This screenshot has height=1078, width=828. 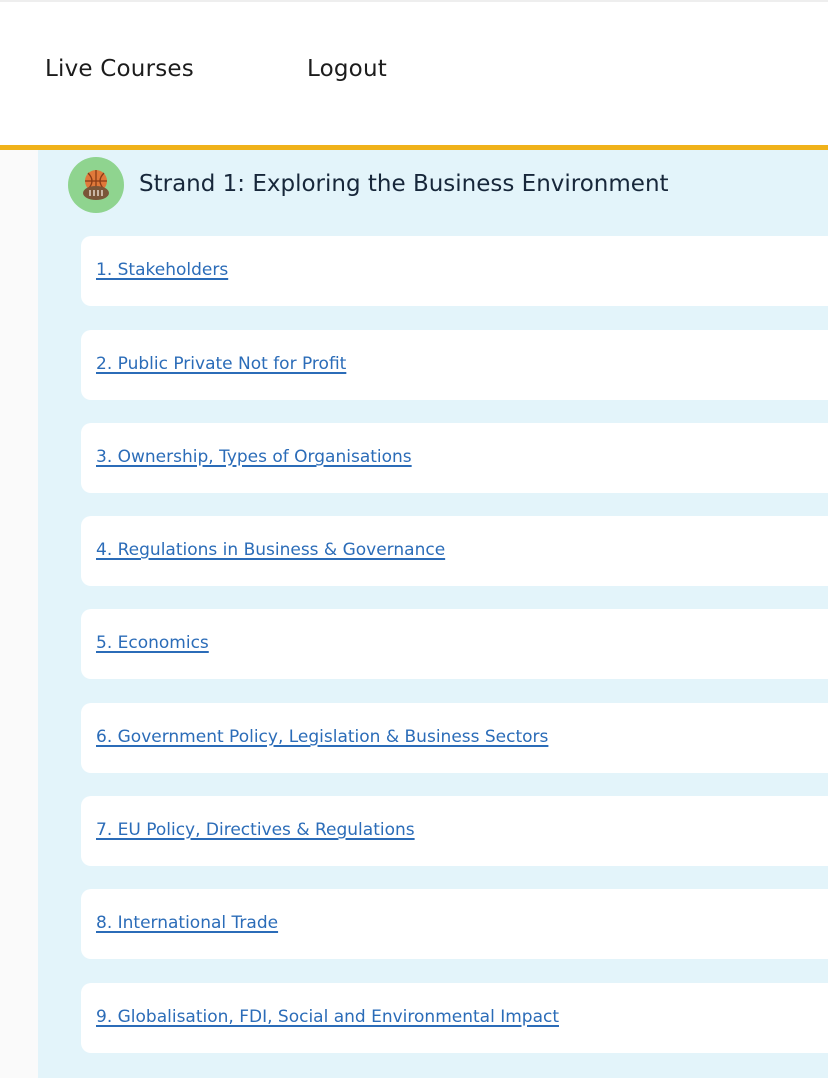 I want to click on topic-link-economics: 5. Economics, so click(x=152, y=643).